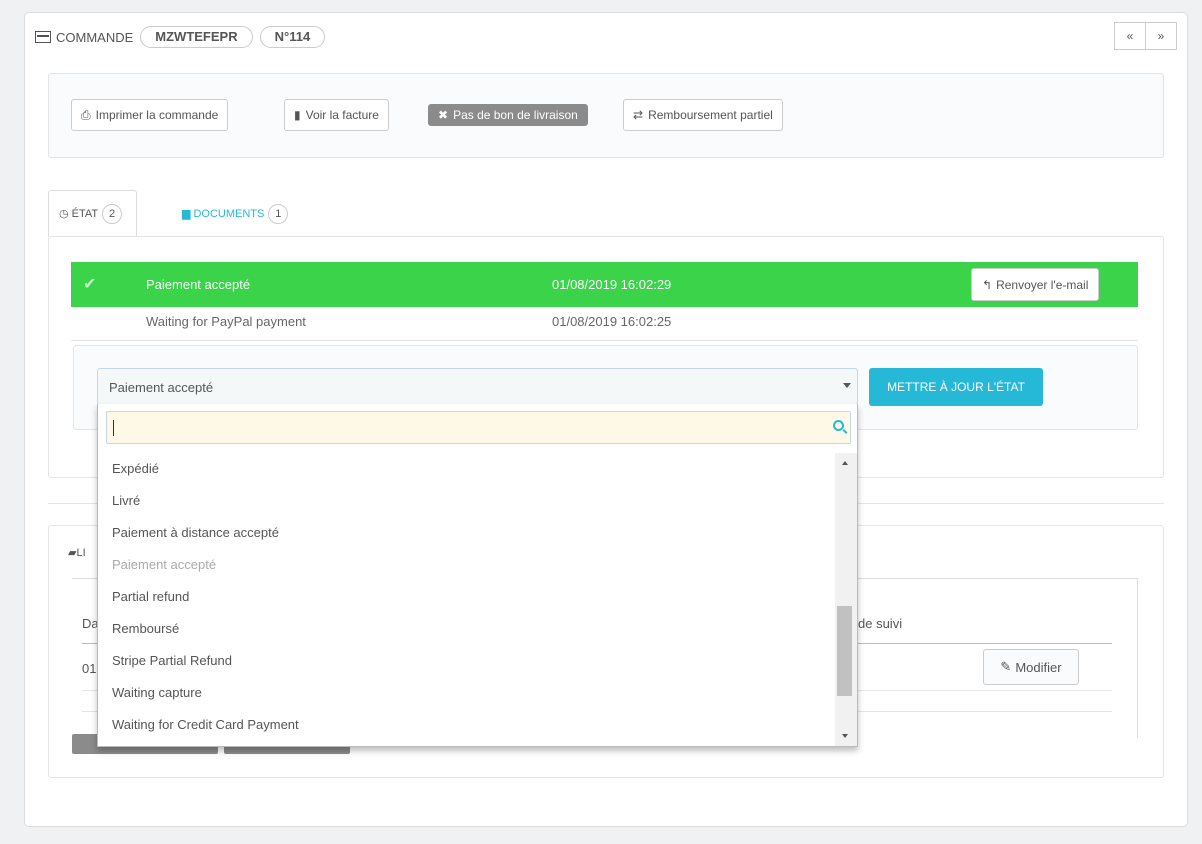 This screenshot has width=1202, height=844. I want to click on shipping-table-border, so click(1137, 658).